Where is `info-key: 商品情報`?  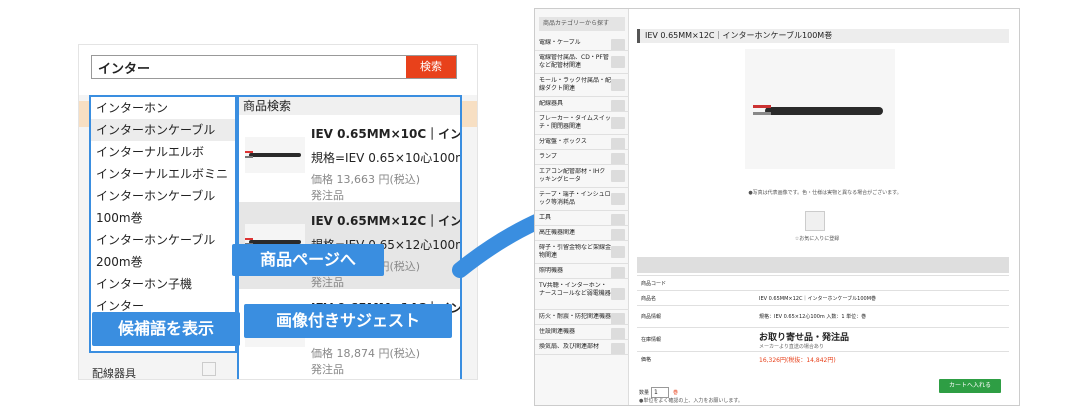 info-key: 商品情報 is located at coordinates (696, 316).